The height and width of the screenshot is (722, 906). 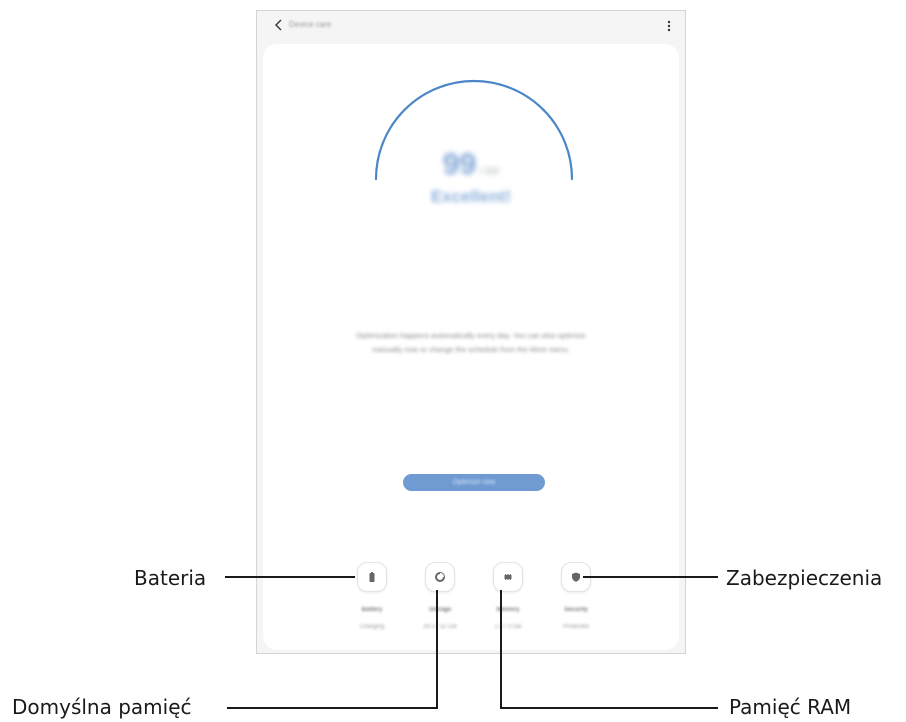 What do you see at coordinates (437, 649) in the screenshot?
I see `storage-callout-vline` at bounding box center [437, 649].